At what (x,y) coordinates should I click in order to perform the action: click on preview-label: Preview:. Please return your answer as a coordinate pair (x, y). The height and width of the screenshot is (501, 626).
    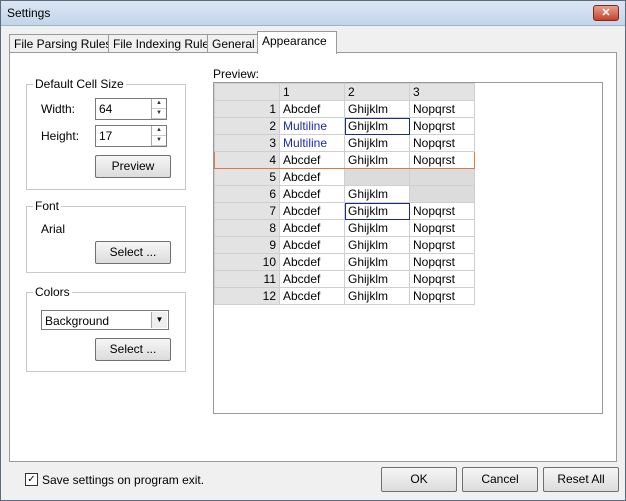
    Looking at the image, I should click on (236, 74).